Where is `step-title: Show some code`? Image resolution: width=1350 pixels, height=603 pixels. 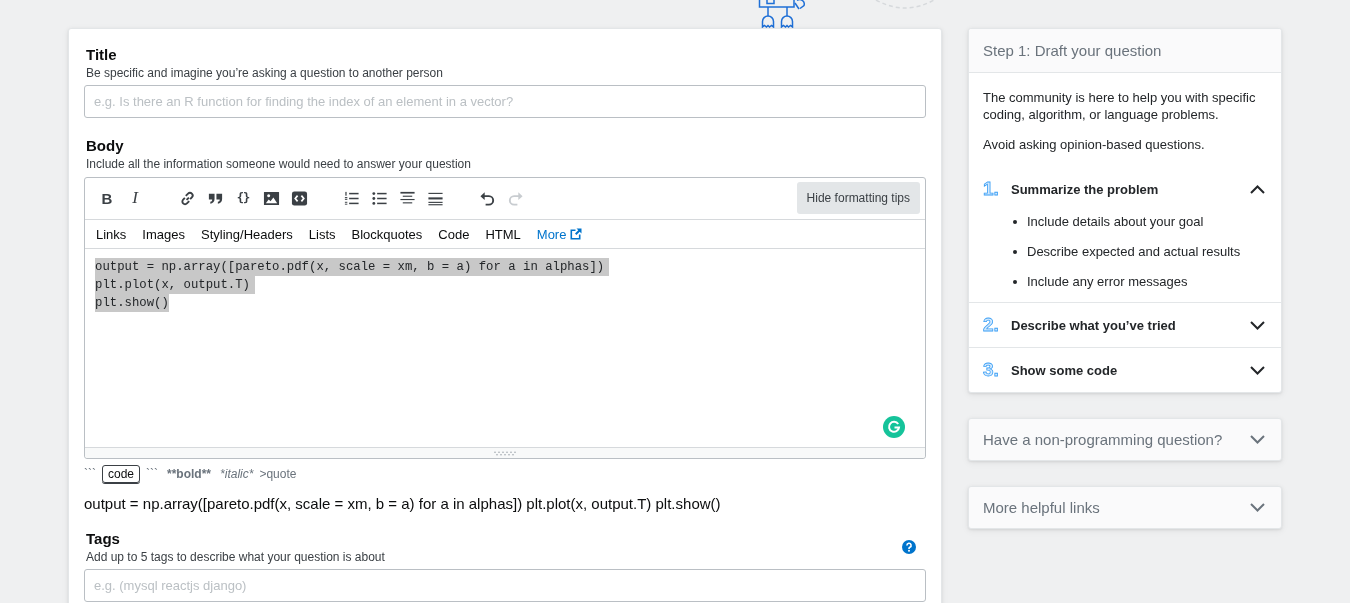 step-title: Show some code is located at coordinates (1064, 370).